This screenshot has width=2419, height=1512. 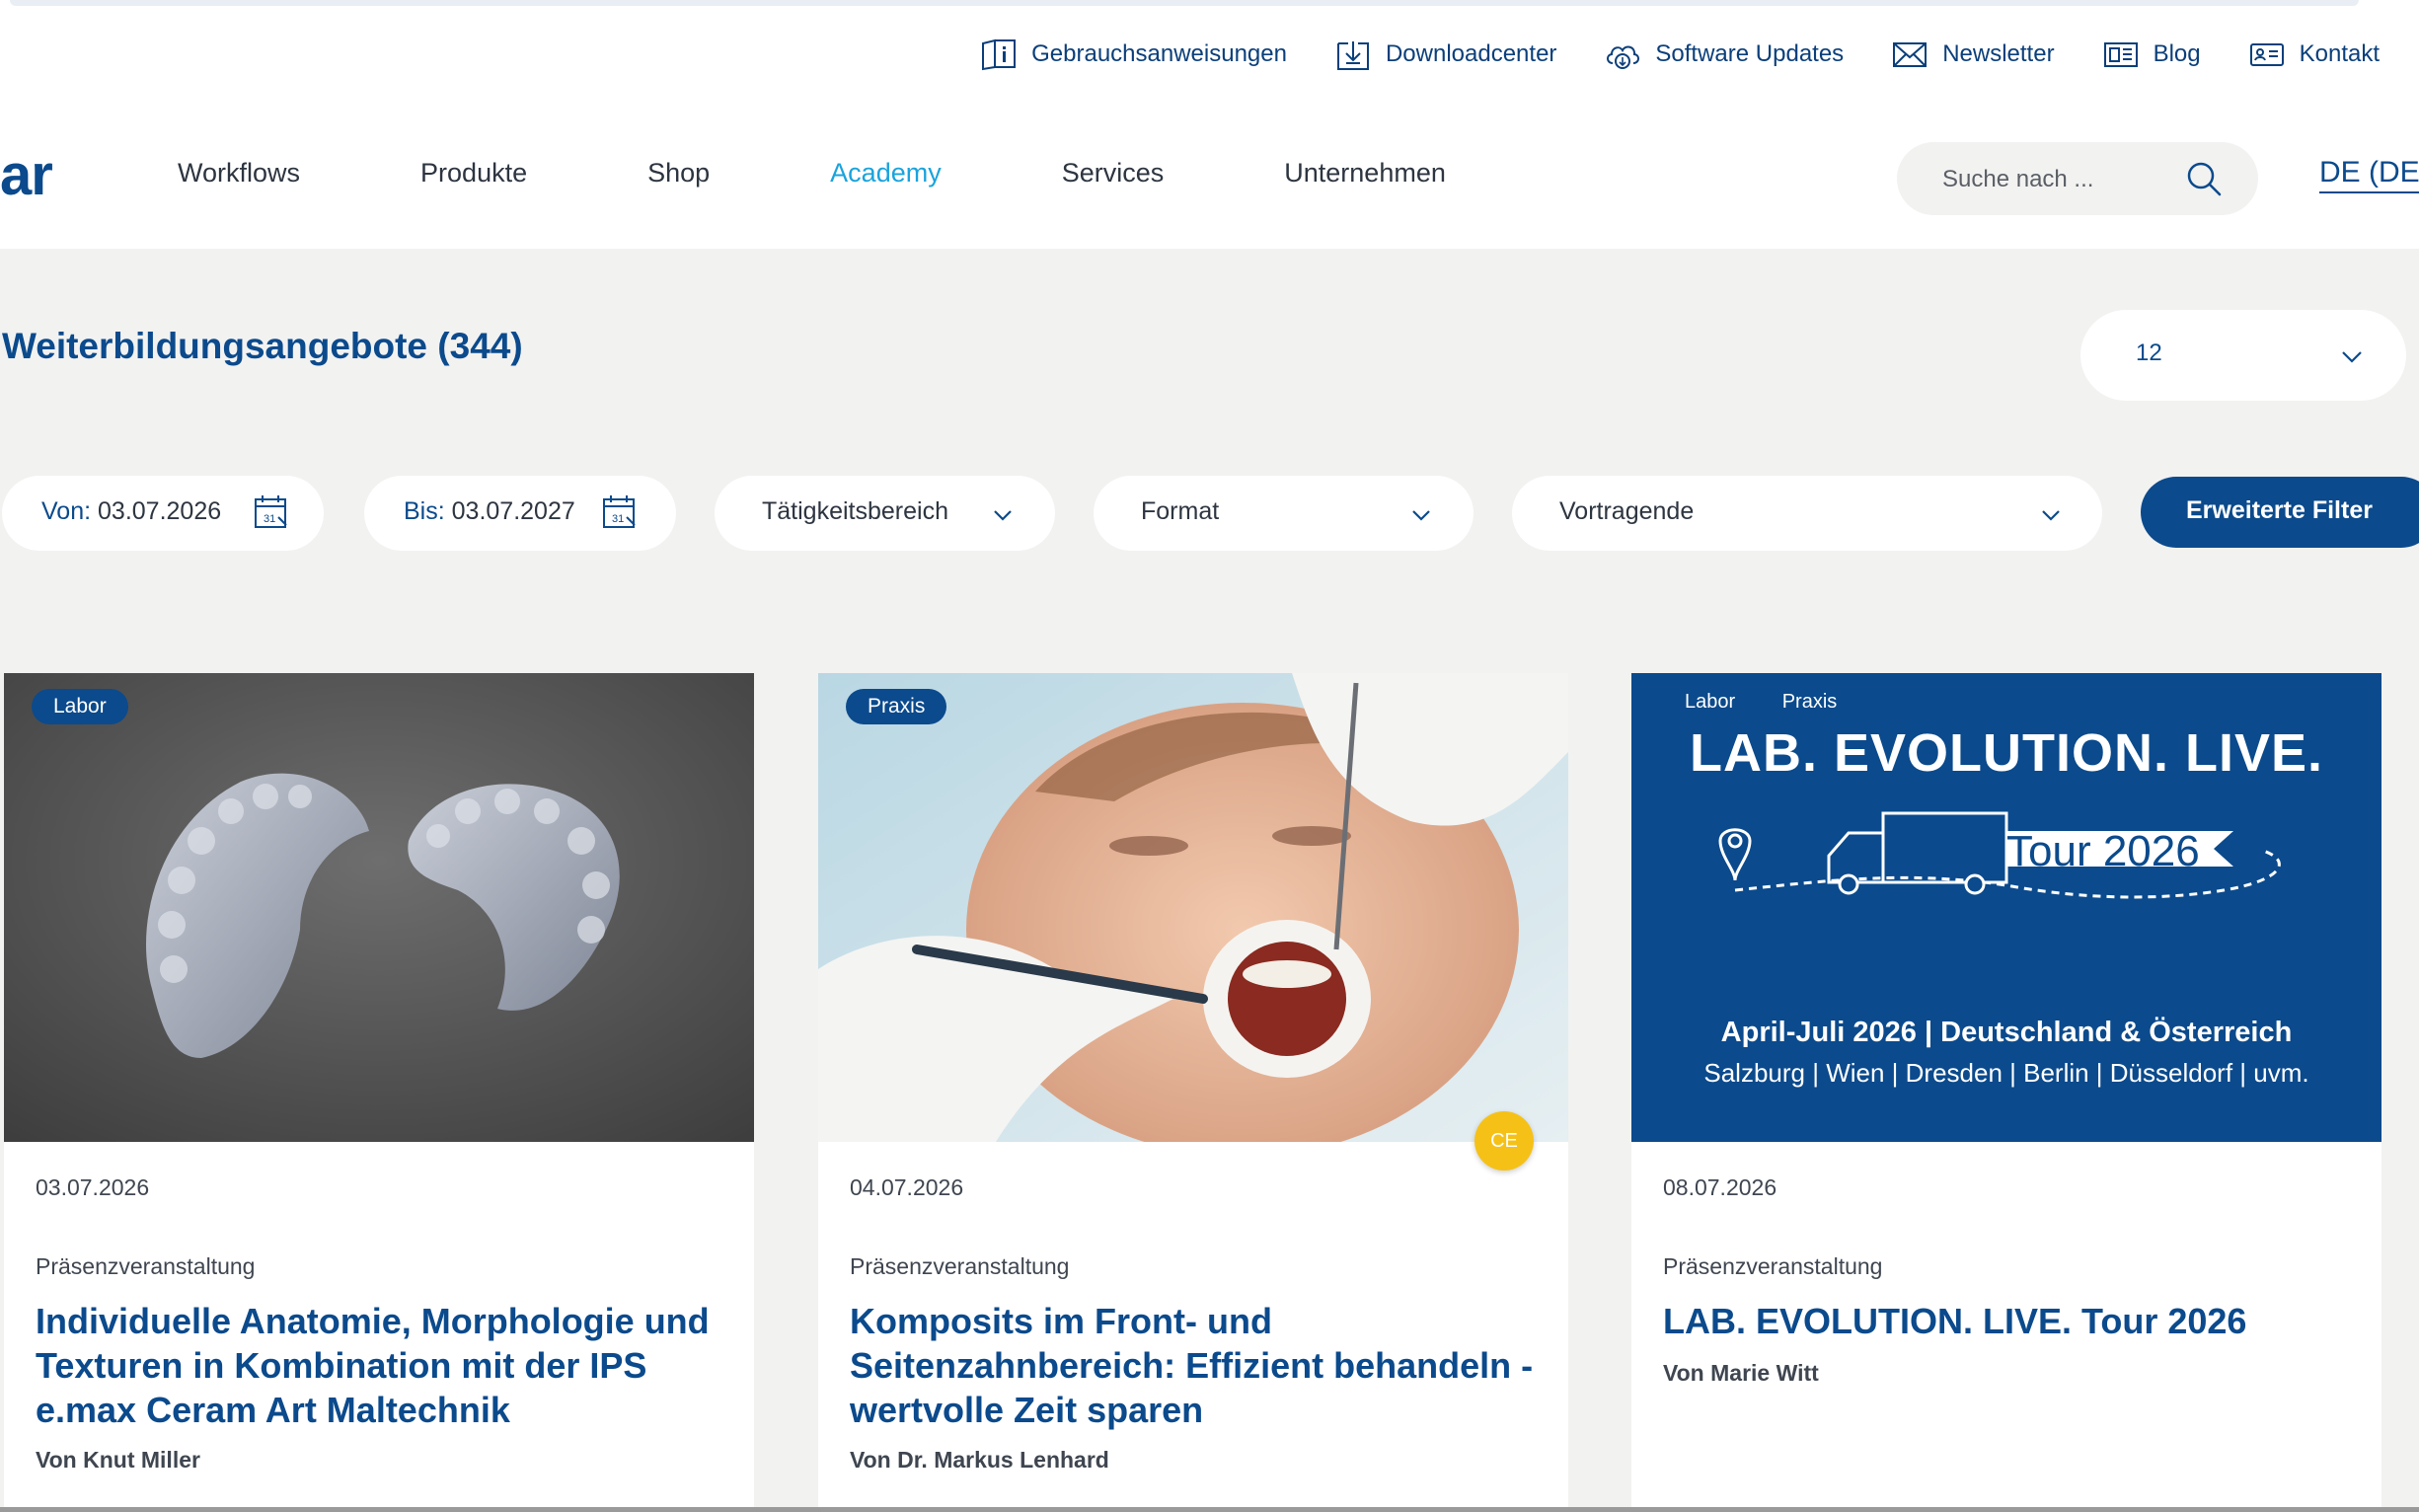 I want to click on course-date: 08.07.2026, so click(x=1720, y=1187).